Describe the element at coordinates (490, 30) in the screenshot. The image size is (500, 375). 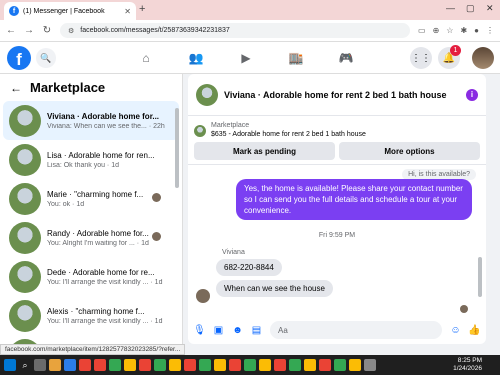
I see `browser-menu-icon: ⋮` at that location.